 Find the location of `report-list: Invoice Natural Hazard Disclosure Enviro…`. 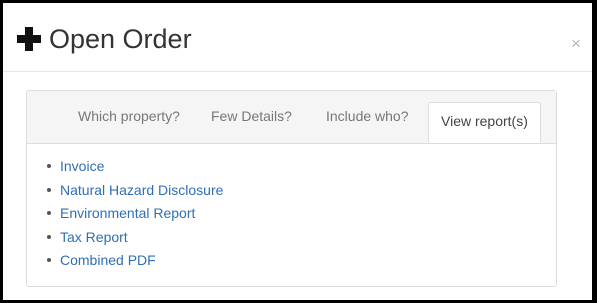

report-list: Invoice Natural Hazard Disclosure Enviro… is located at coordinates (134, 216).